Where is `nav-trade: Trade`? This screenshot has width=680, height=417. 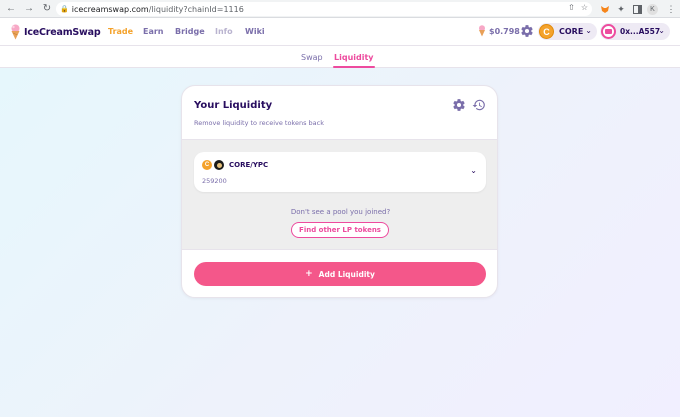 nav-trade: Trade is located at coordinates (120, 31).